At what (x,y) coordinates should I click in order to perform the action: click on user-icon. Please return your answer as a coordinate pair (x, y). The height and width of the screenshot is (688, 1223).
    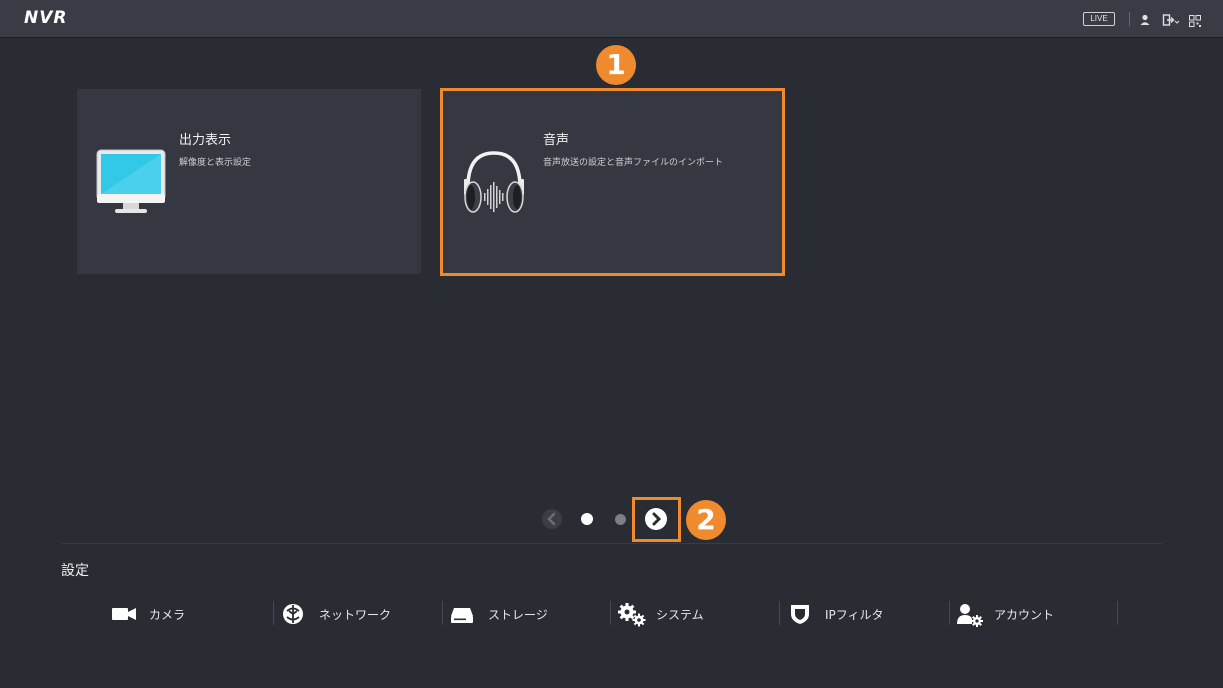
    Looking at the image, I should click on (1145, 19).